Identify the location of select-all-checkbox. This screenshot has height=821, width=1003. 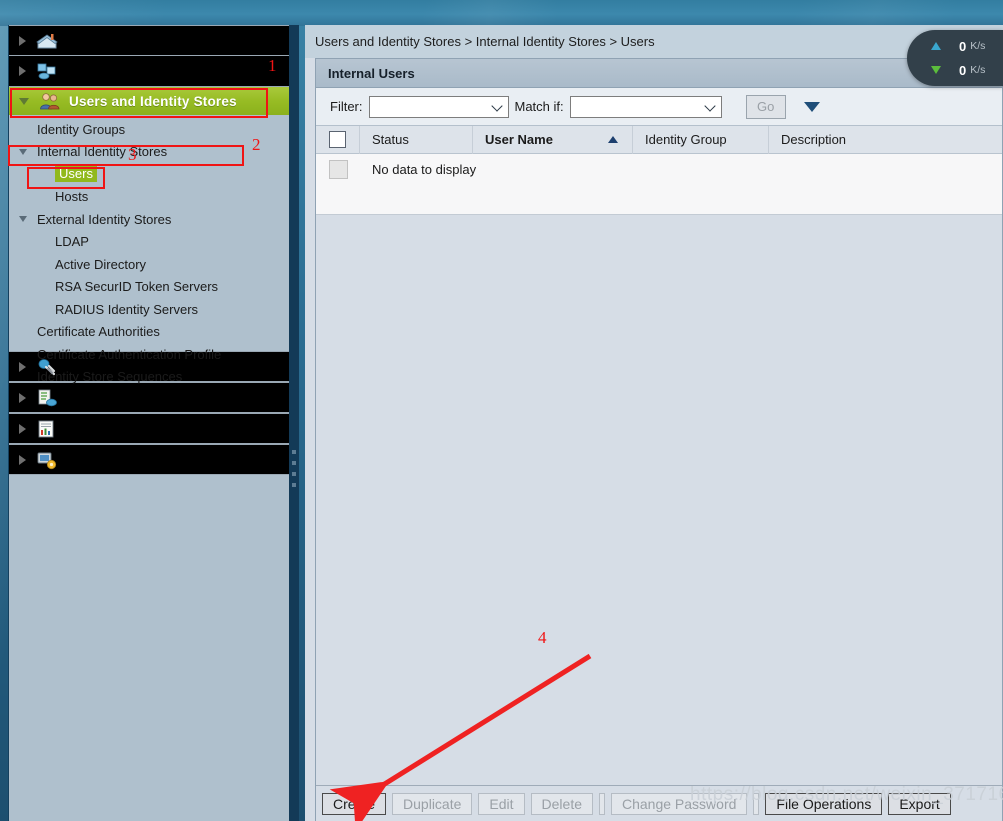
(337, 139).